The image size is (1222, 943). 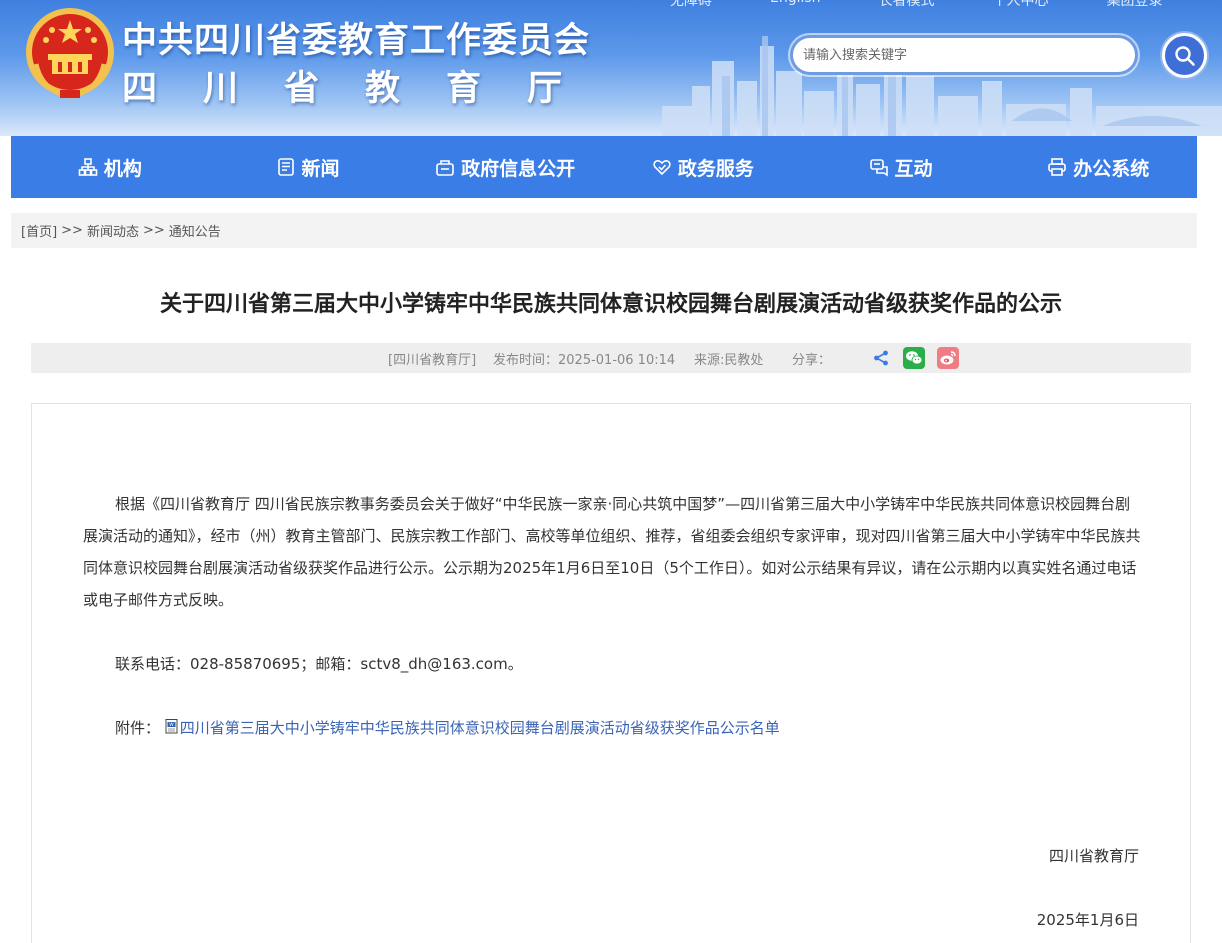 I want to click on chat-icon, so click(x=878, y=168).